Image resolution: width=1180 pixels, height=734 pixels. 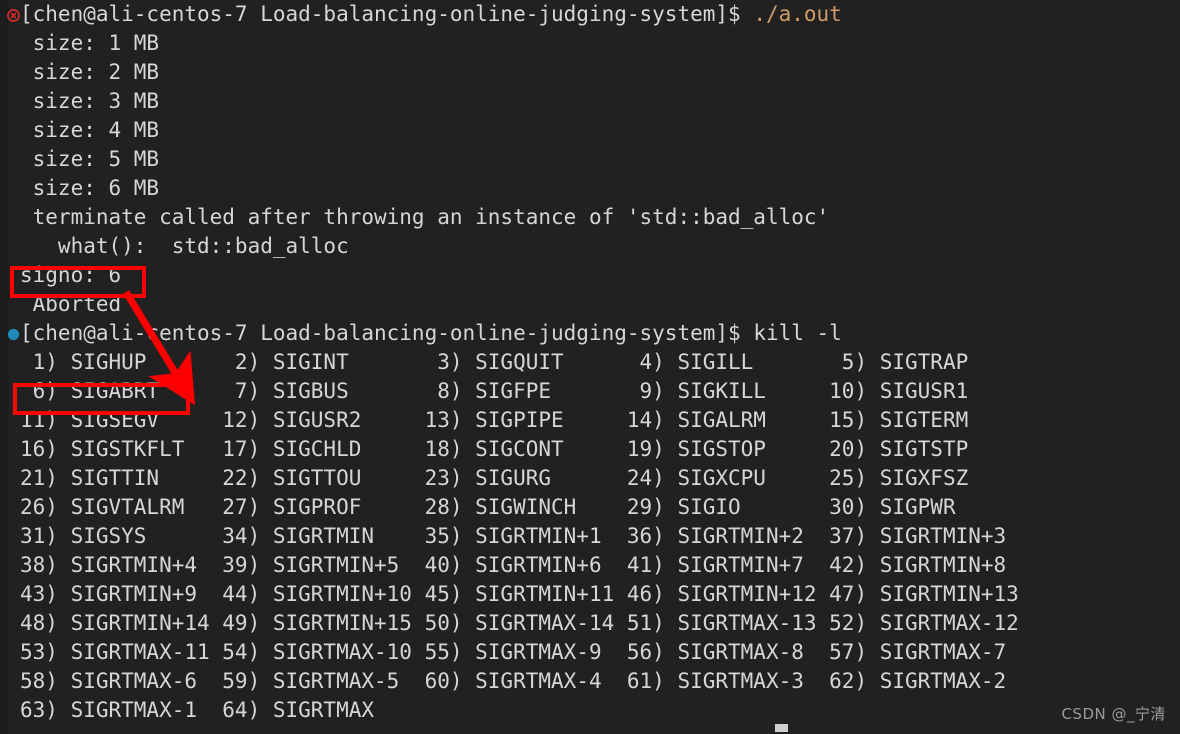 I want to click on terminal-text: what(): std::bad_alloc, so click(x=184, y=246).